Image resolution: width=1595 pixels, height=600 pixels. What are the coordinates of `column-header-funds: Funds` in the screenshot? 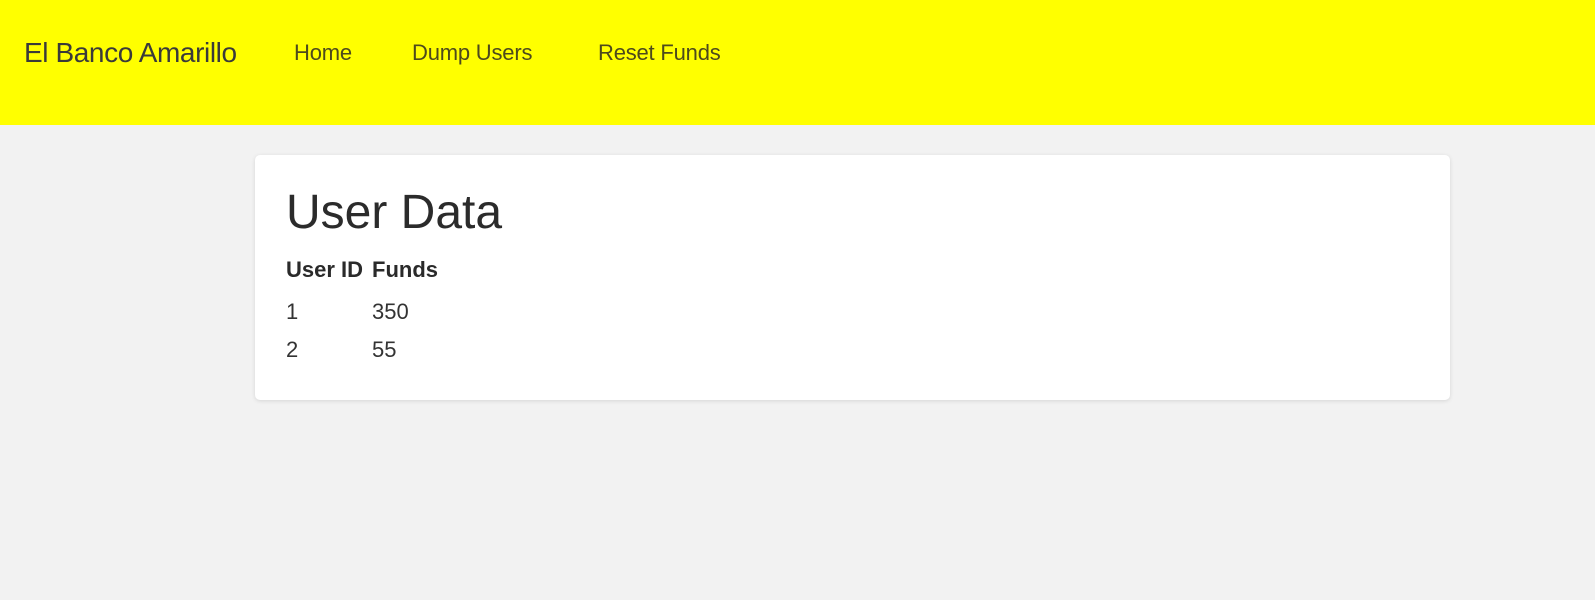 It's located at (405, 269).